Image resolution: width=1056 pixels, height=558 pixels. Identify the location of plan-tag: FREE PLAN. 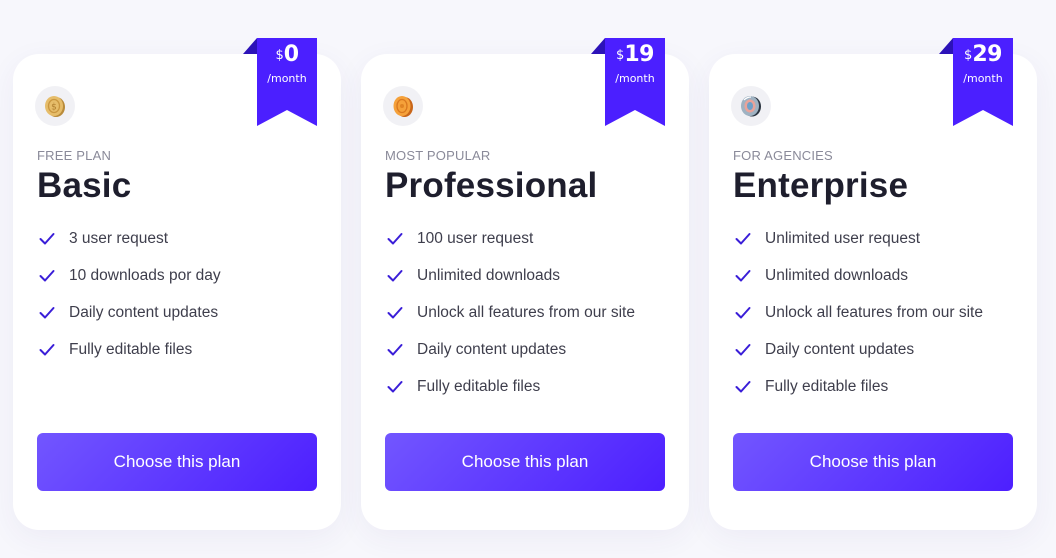
(74, 155).